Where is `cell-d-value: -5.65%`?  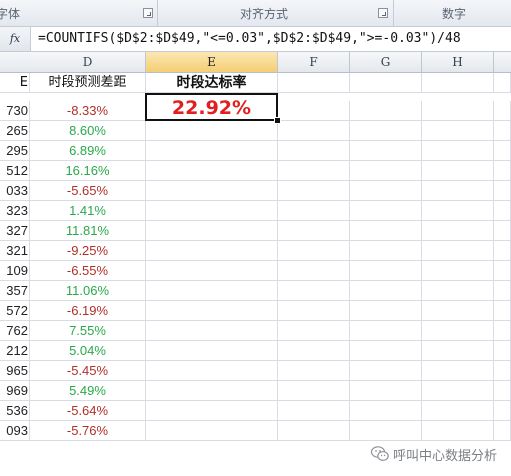
cell-d-value: -5.65% is located at coordinates (88, 191).